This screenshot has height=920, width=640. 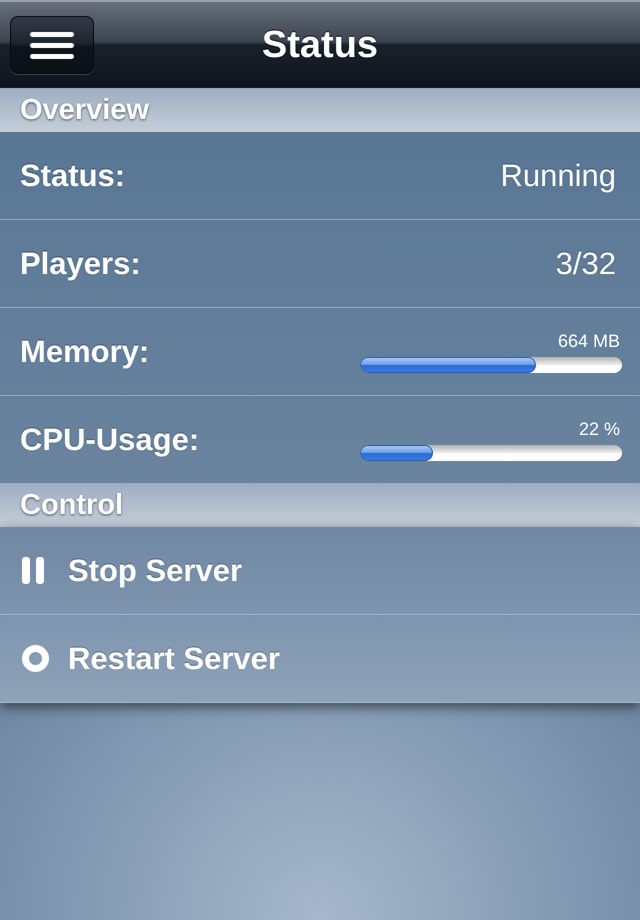 What do you see at coordinates (558, 176) in the screenshot?
I see `row-value: Running` at bounding box center [558, 176].